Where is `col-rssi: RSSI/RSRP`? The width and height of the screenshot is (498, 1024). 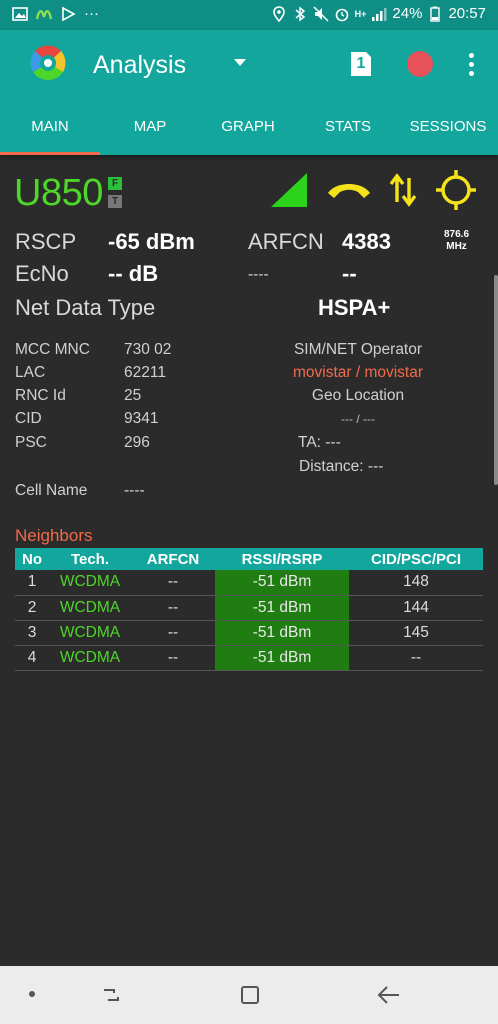
col-rssi: RSSI/RSRP is located at coordinates (282, 559).